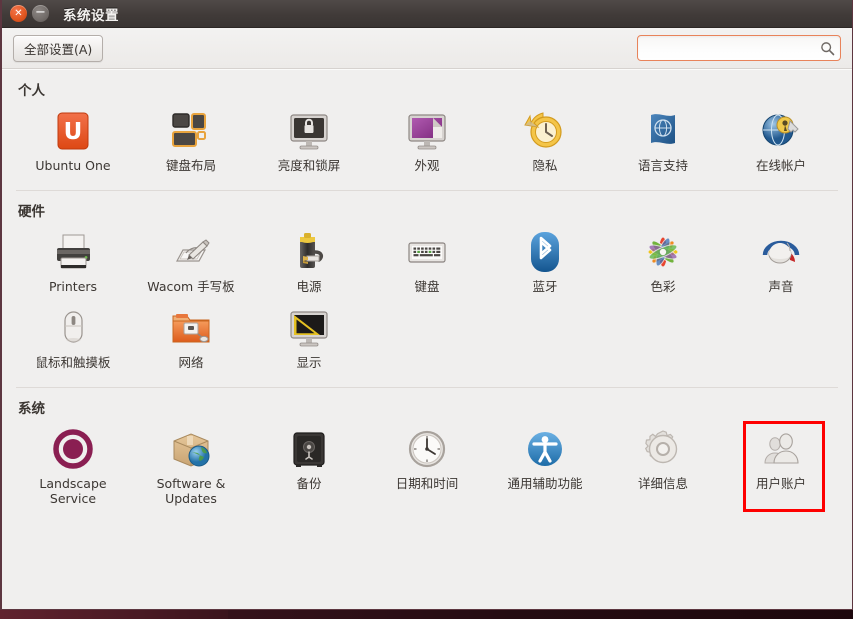  I want to click on close-icon: ✕, so click(18, 13).